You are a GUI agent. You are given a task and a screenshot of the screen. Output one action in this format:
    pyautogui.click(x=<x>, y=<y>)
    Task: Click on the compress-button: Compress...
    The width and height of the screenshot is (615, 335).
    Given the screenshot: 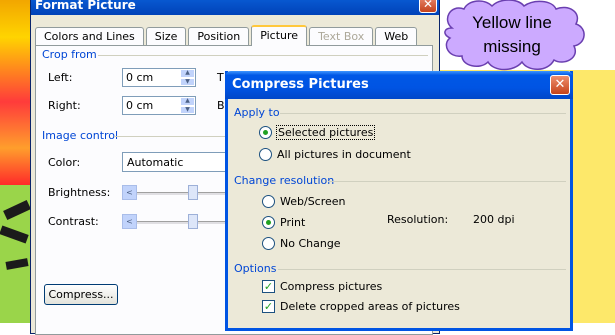 What is the action you would take?
    pyautogui.click(x=81, y=294)
    